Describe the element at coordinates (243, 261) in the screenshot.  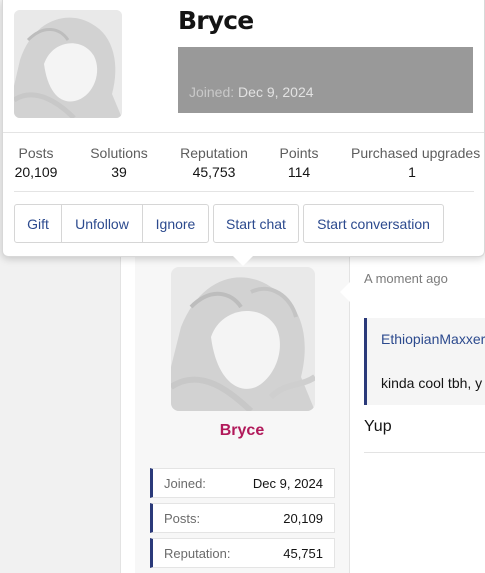
I see `tooltip-pointer` at that location.